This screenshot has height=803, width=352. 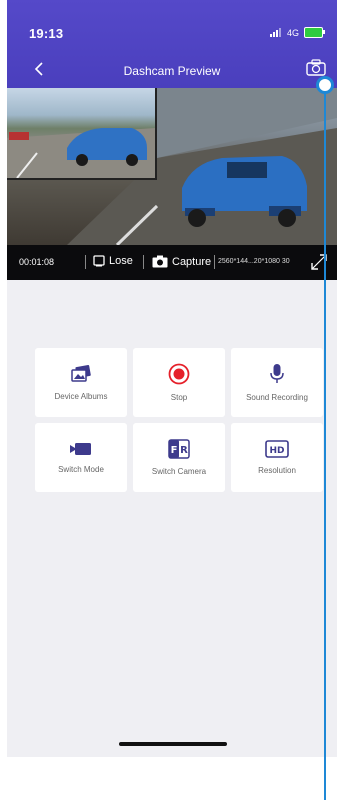 I want to click on front-rear-switch-icon: F R, so click(x=179, y=449).